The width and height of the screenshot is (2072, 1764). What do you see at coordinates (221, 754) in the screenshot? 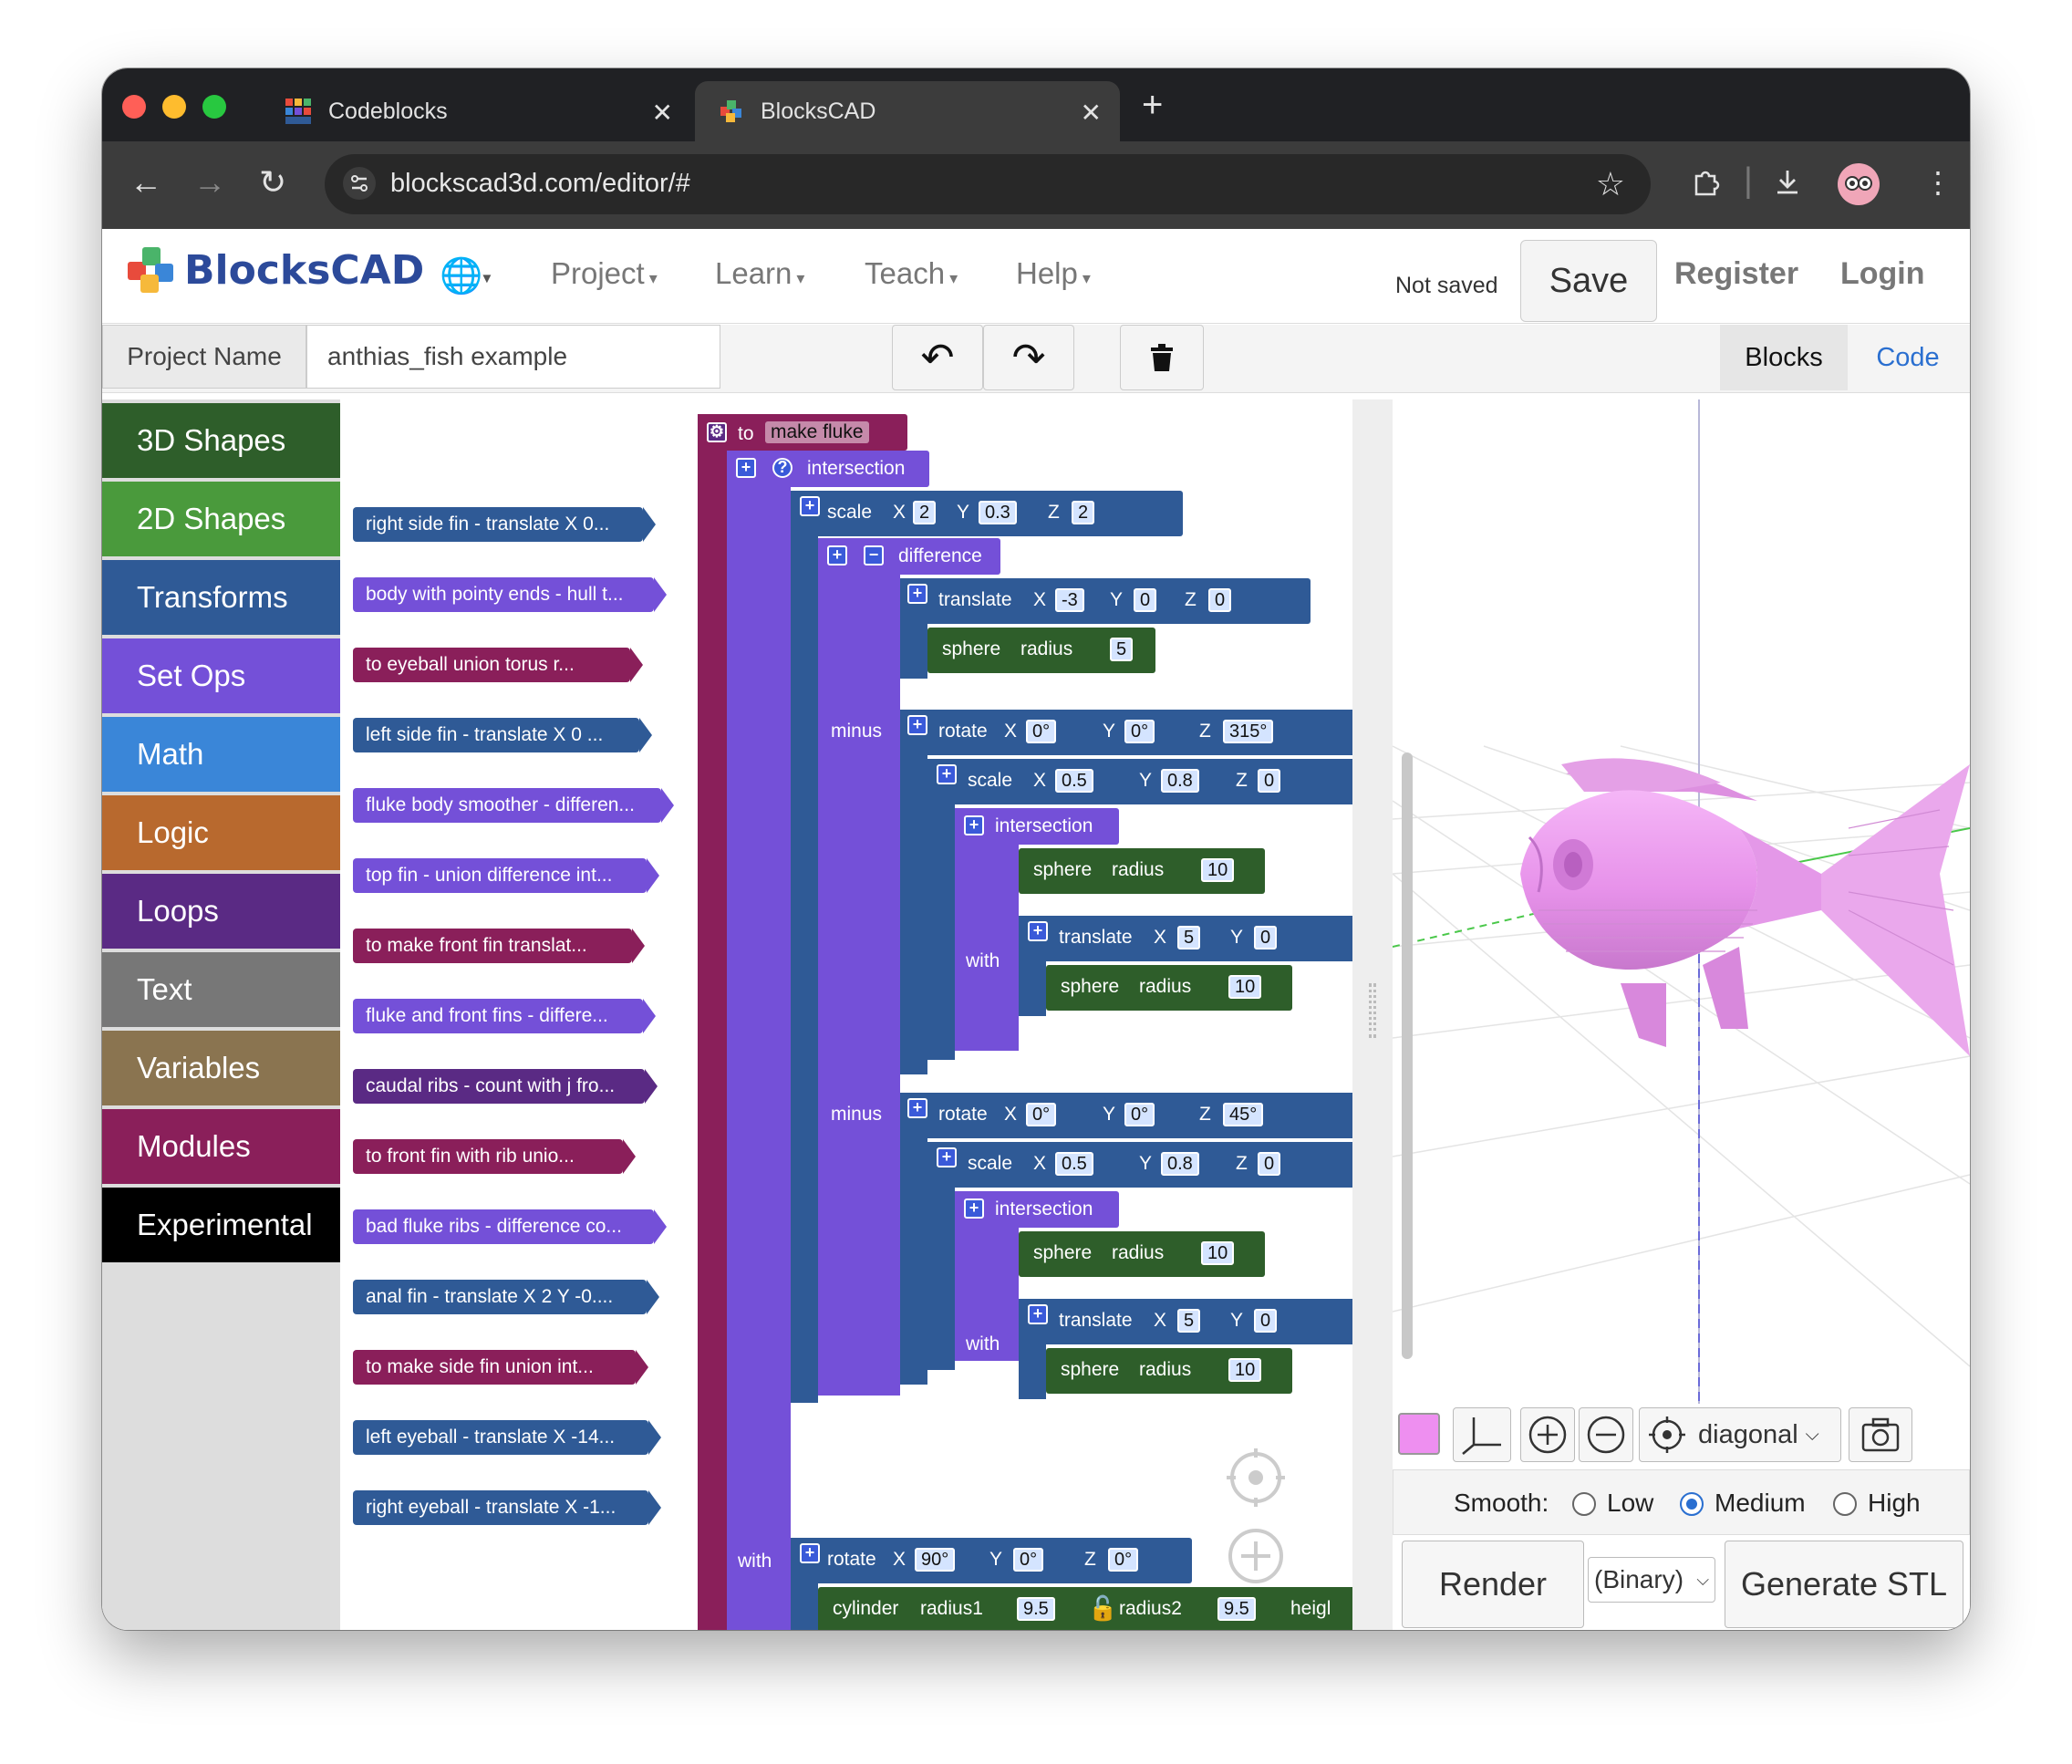
I see `category-math: Math` at bounding box center [221, 754].